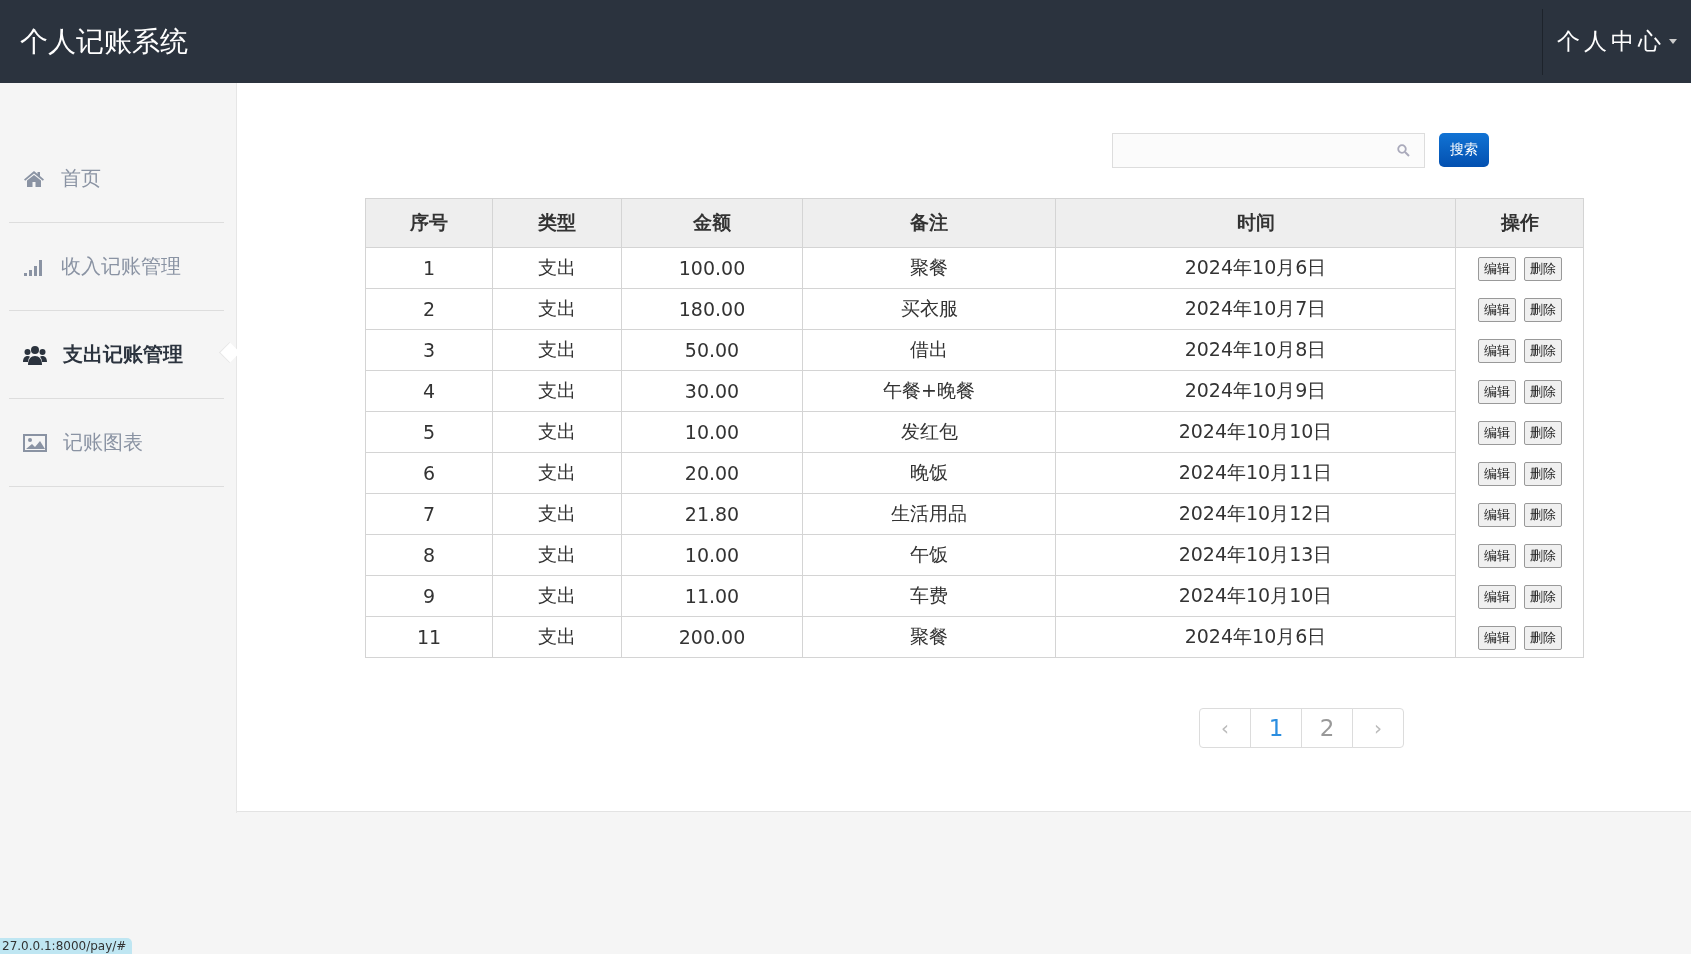 This screenshot has width=1691, height=954. What do you see at coordinates (1519, 223) in the screenshot?
I see `column-header: 操作` at bounding box center [1519, 223].